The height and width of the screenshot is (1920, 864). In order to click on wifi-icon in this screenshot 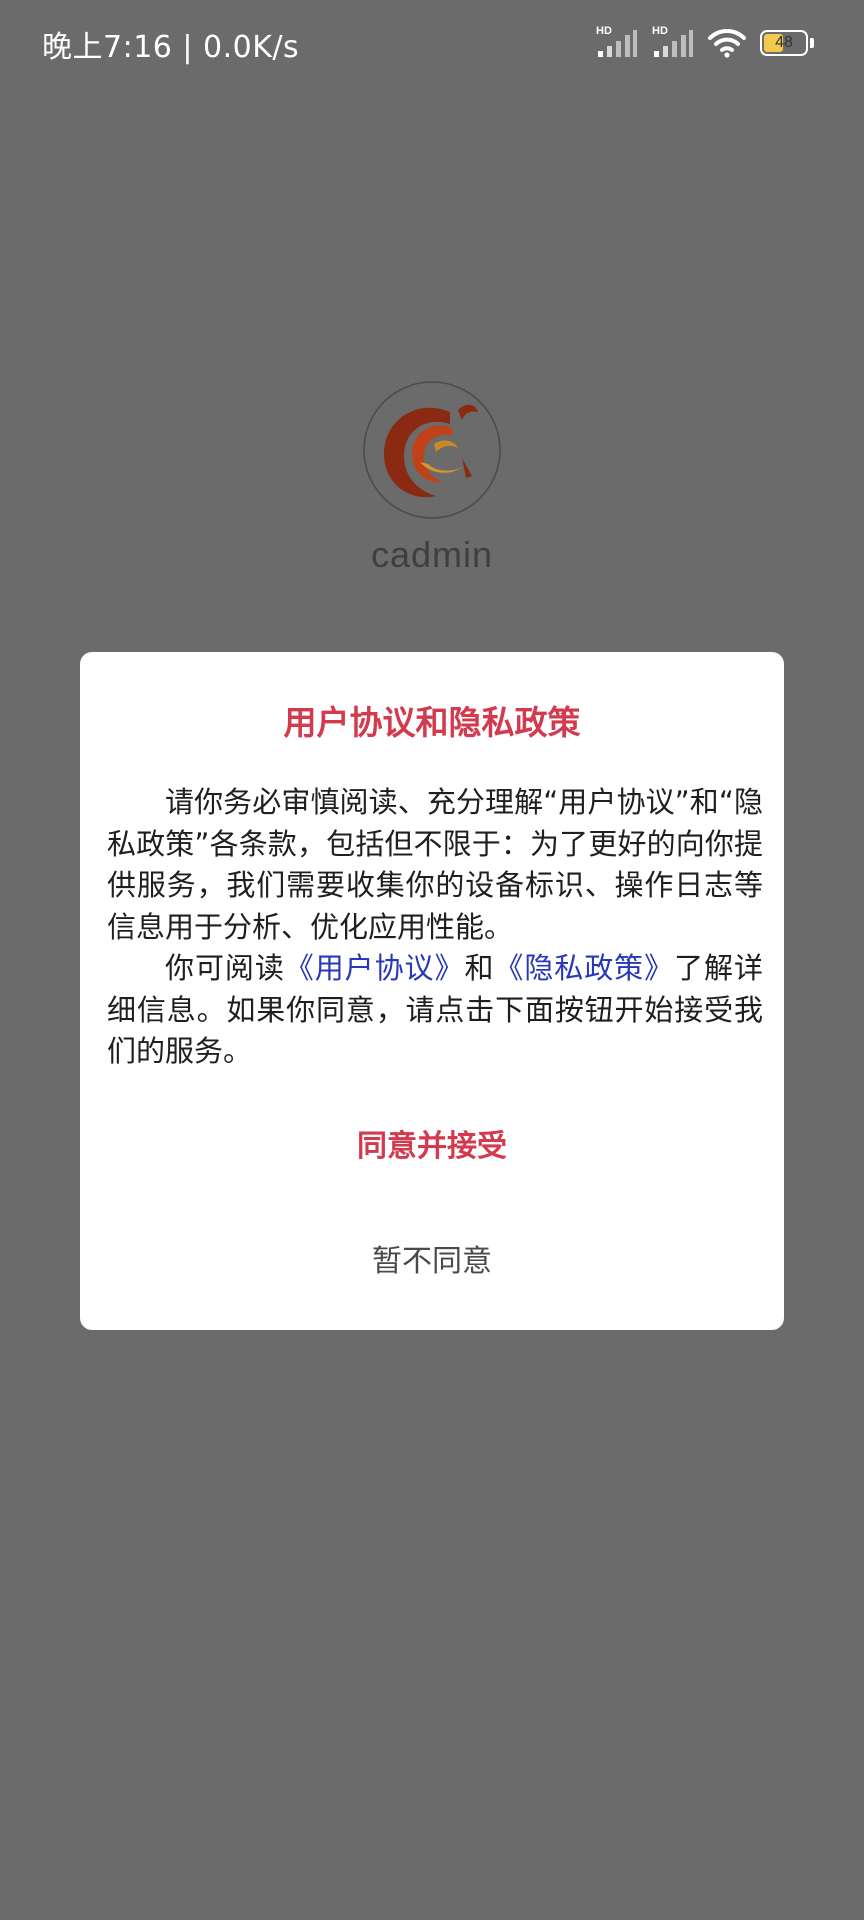, I will do `click(727, 43)`.